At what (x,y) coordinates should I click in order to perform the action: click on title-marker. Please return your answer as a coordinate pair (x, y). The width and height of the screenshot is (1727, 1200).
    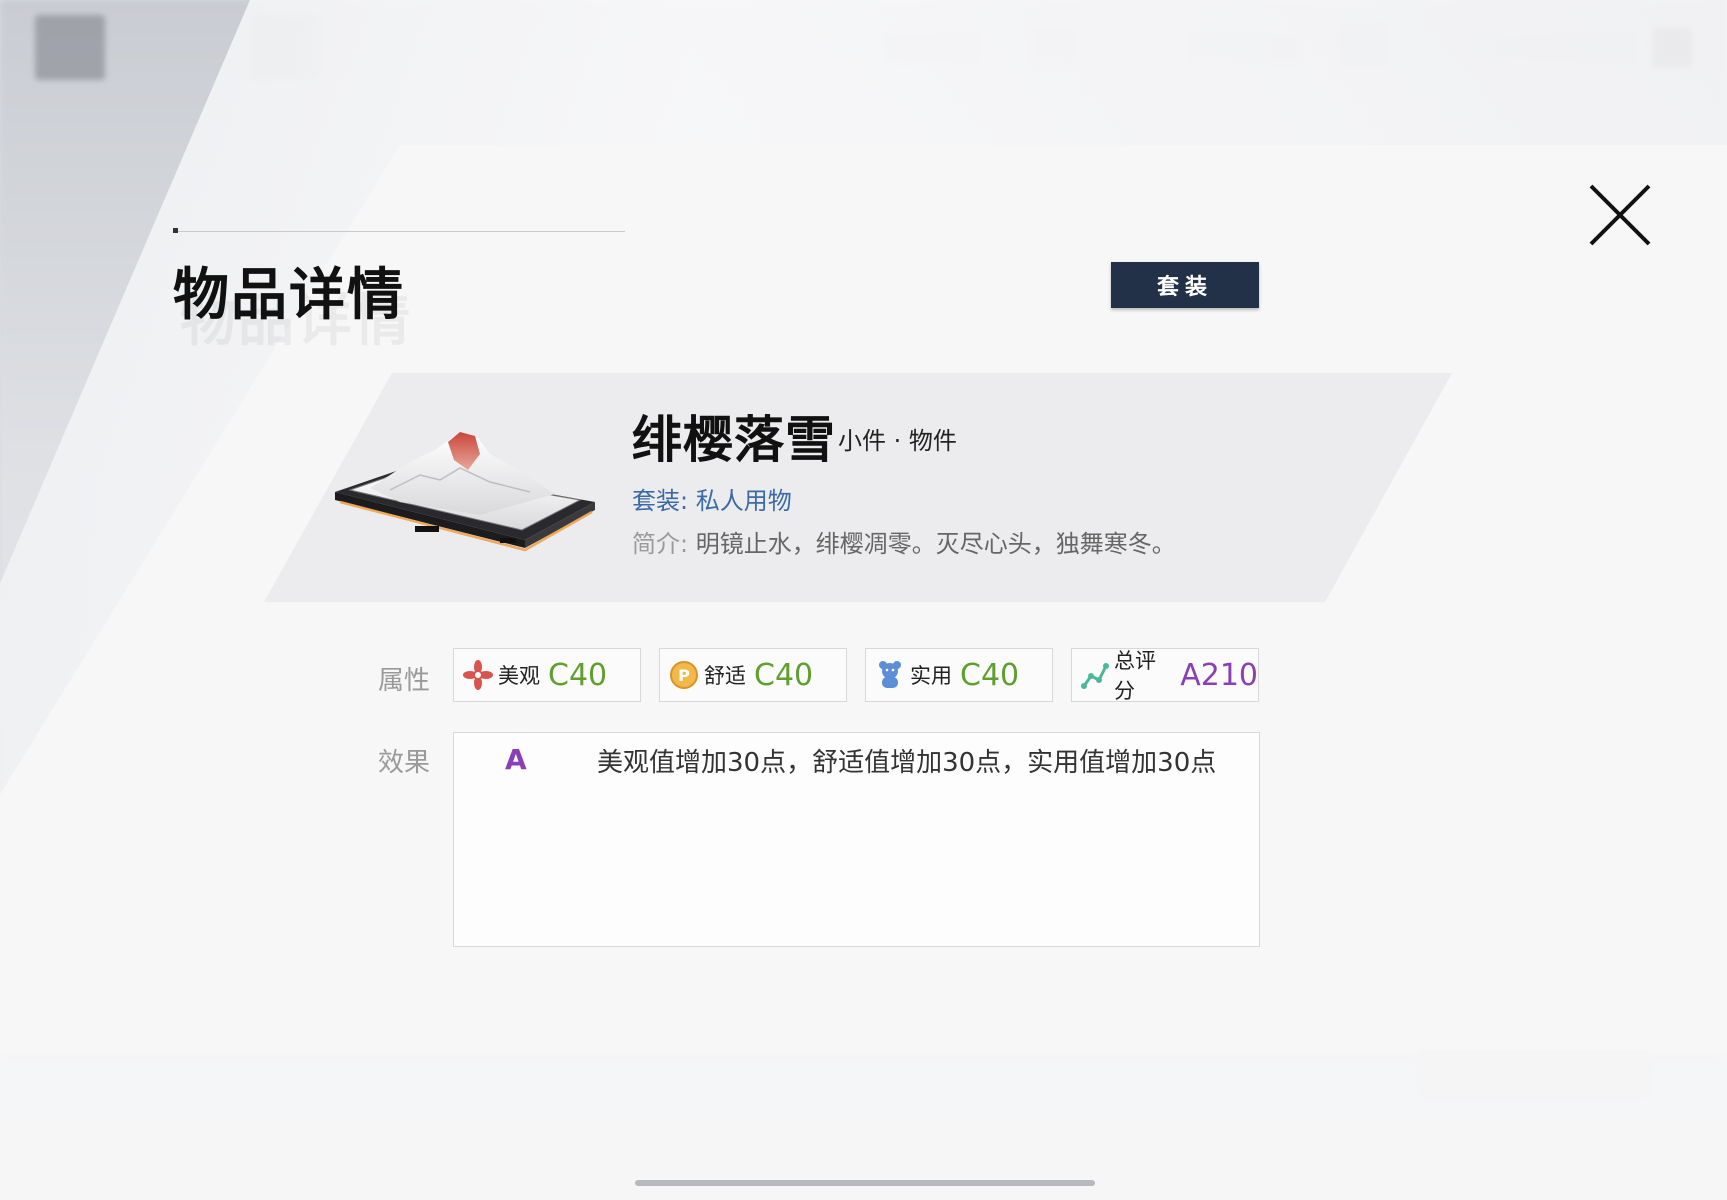
    Looking at the image, I should click on (175, 230).